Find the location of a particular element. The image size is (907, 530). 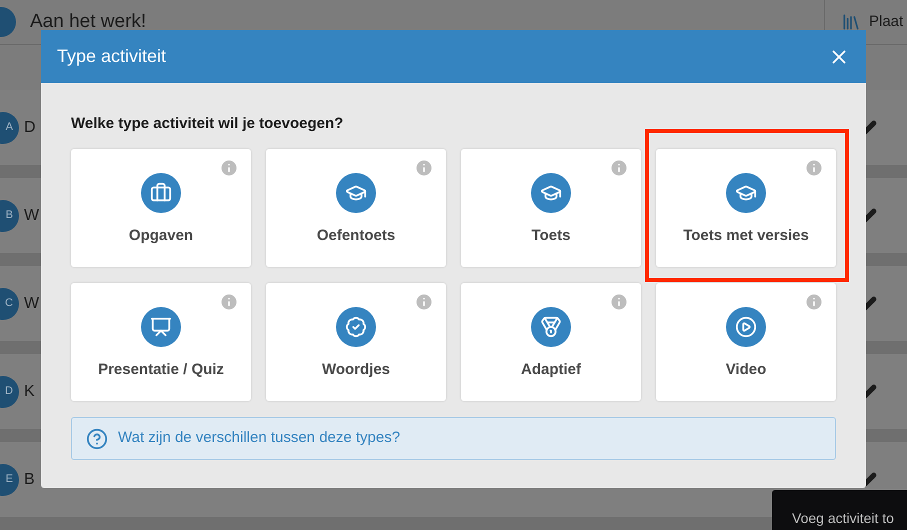

activity-card: Presentatie / Quiz is located at coordinates (161, 342).